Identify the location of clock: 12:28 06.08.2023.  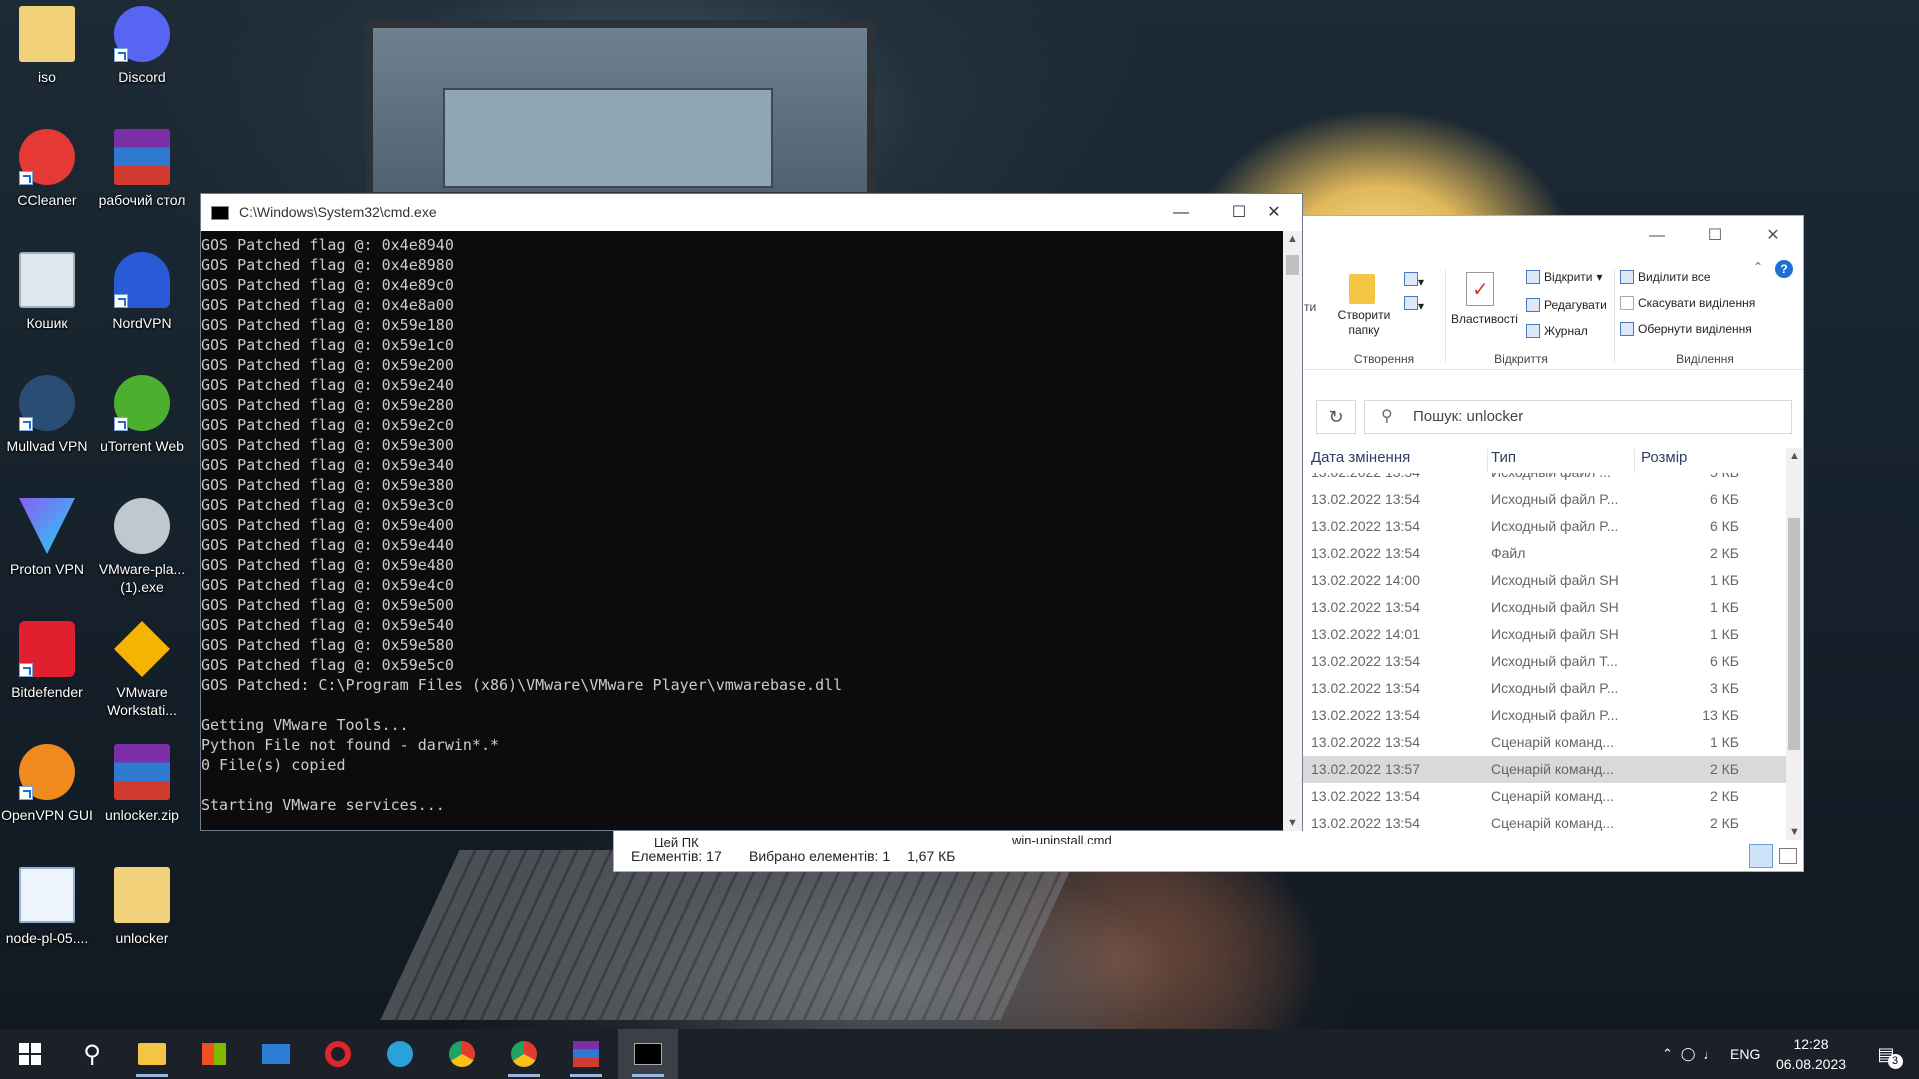
(1811, 1054).